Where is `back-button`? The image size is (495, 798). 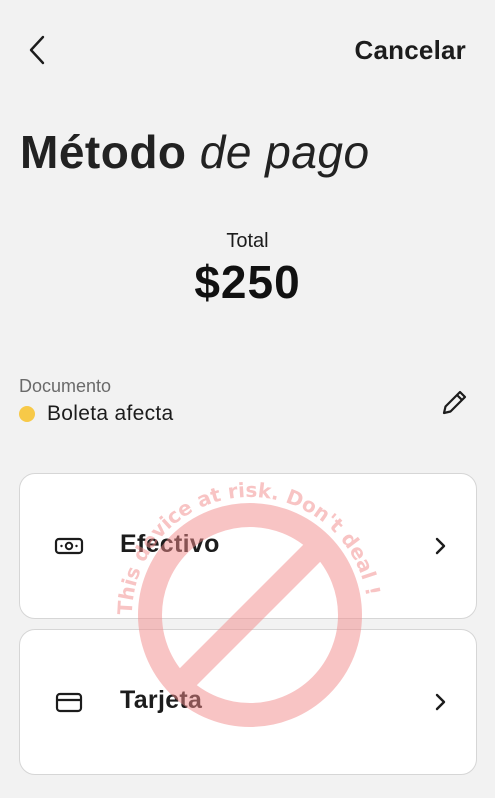
back-button is located at coordinates (37, 50).